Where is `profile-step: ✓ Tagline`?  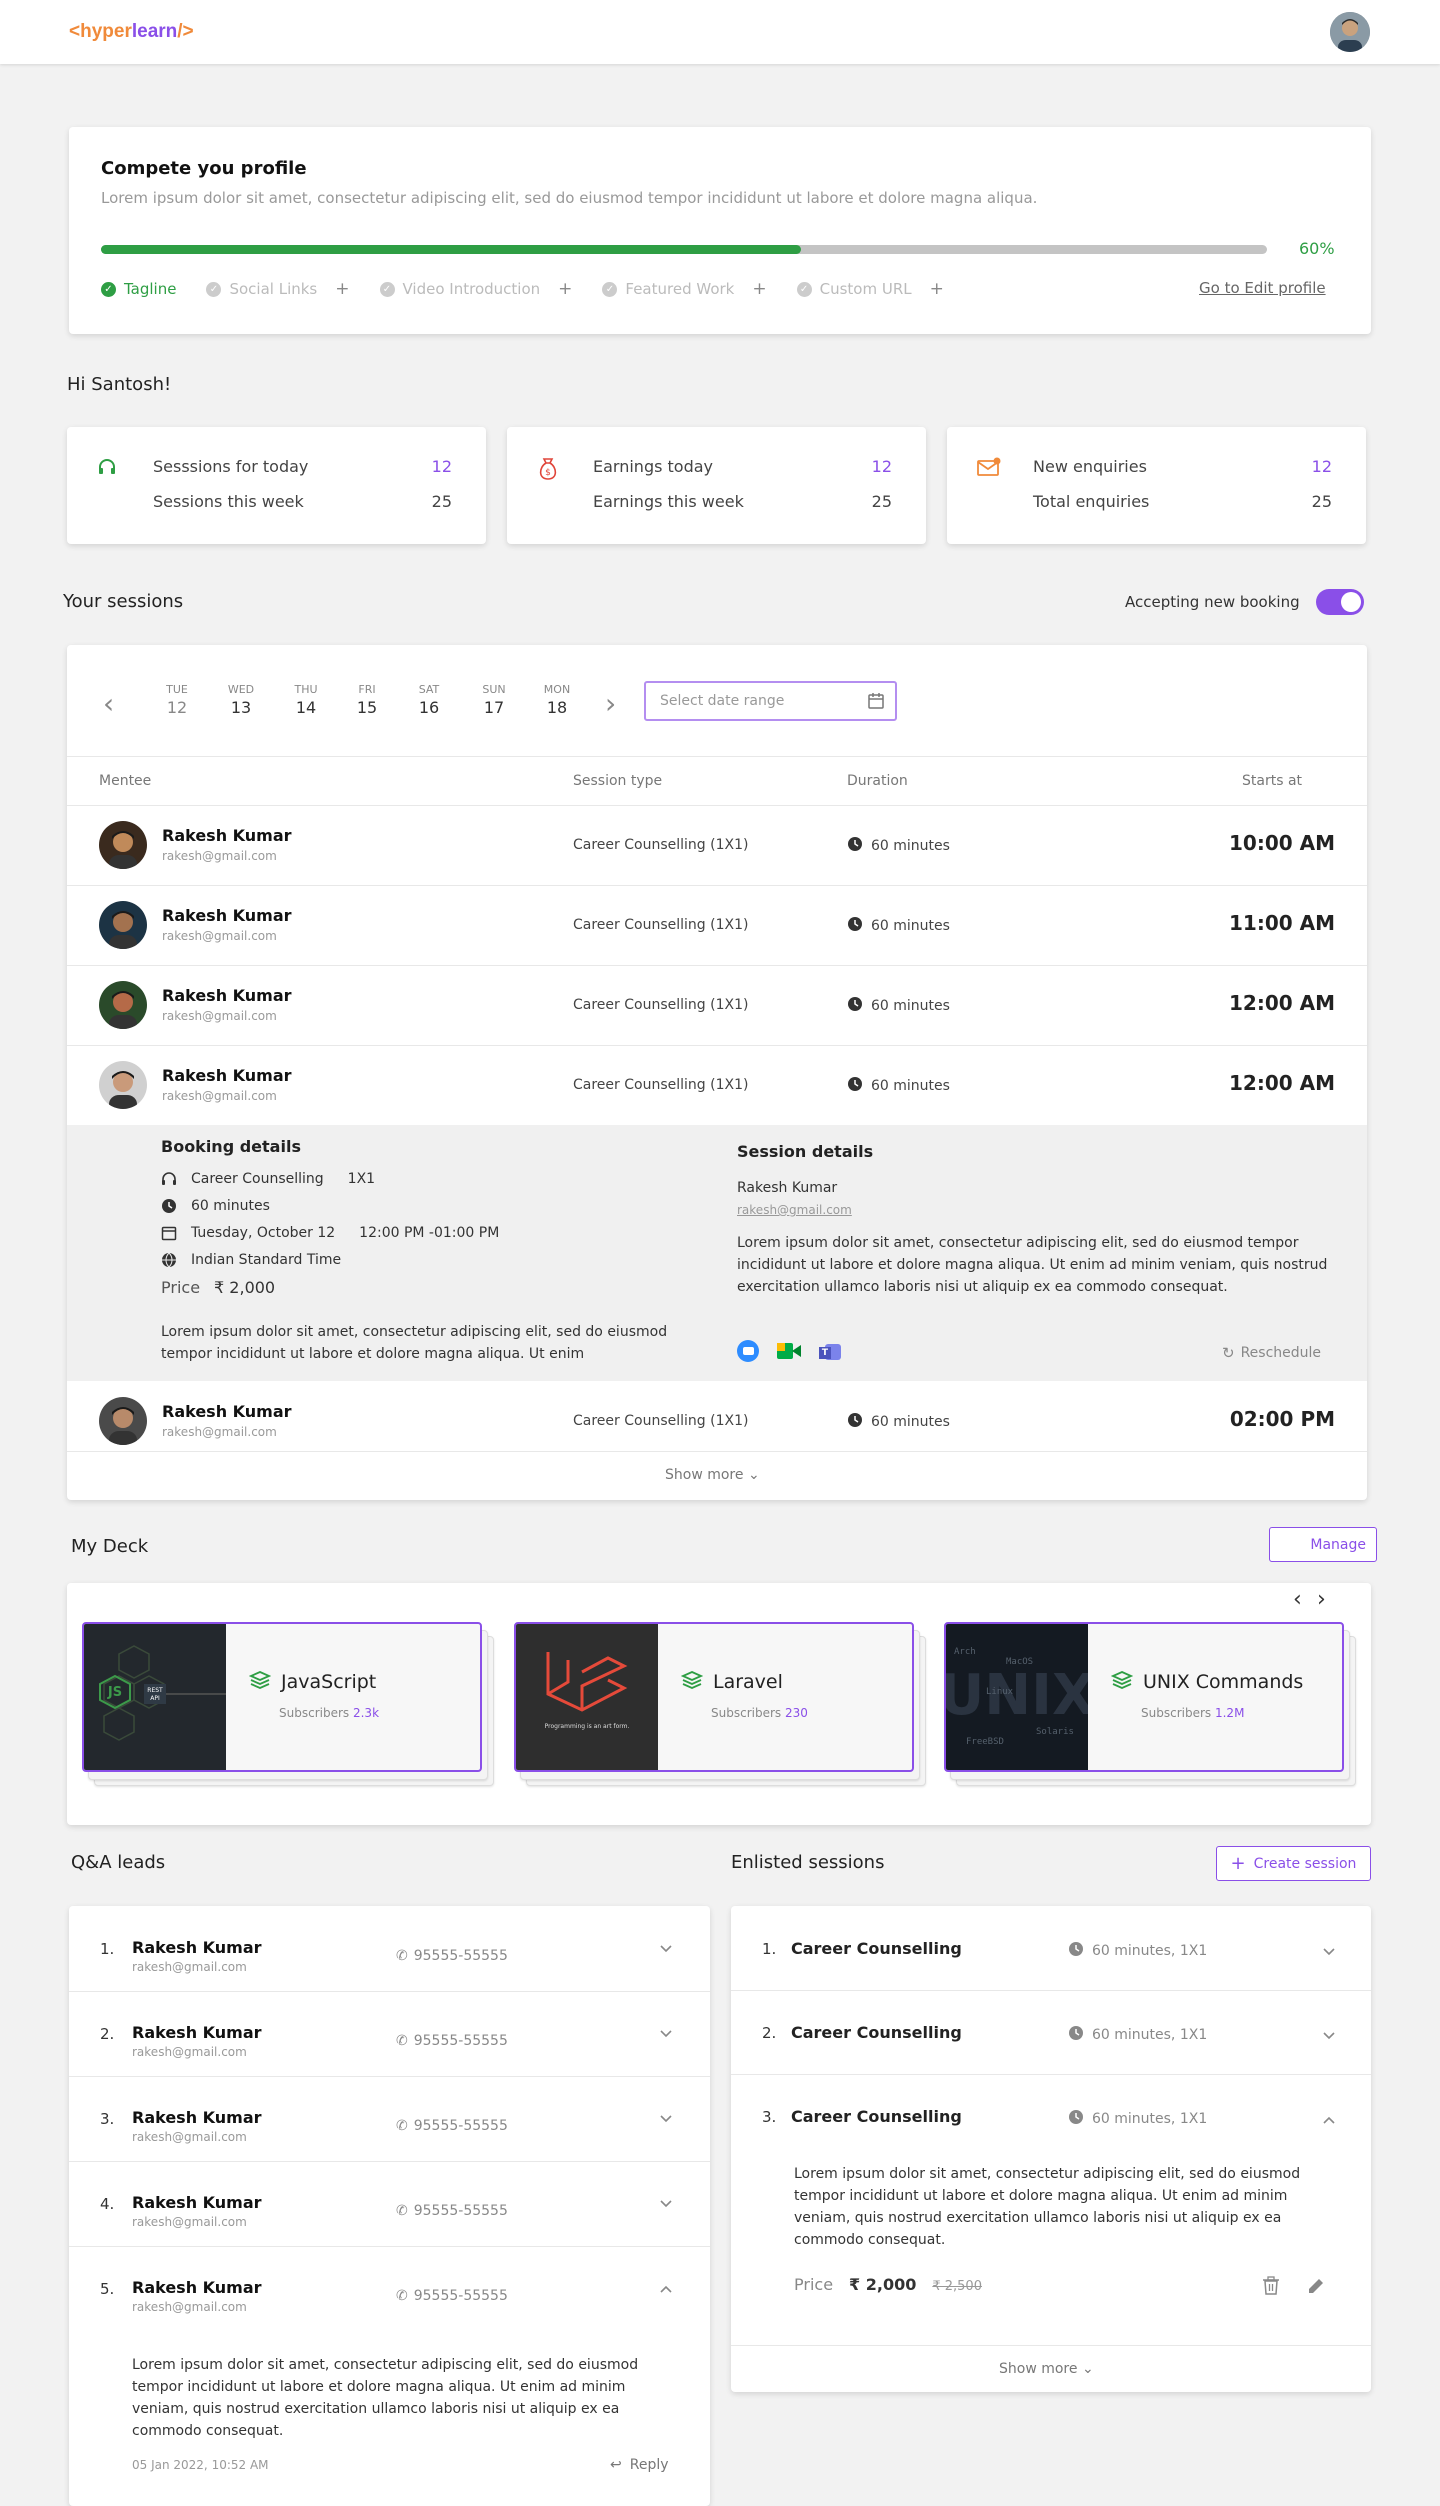 profile-step: ✓ Tagline is located at coordinates (138, 289).